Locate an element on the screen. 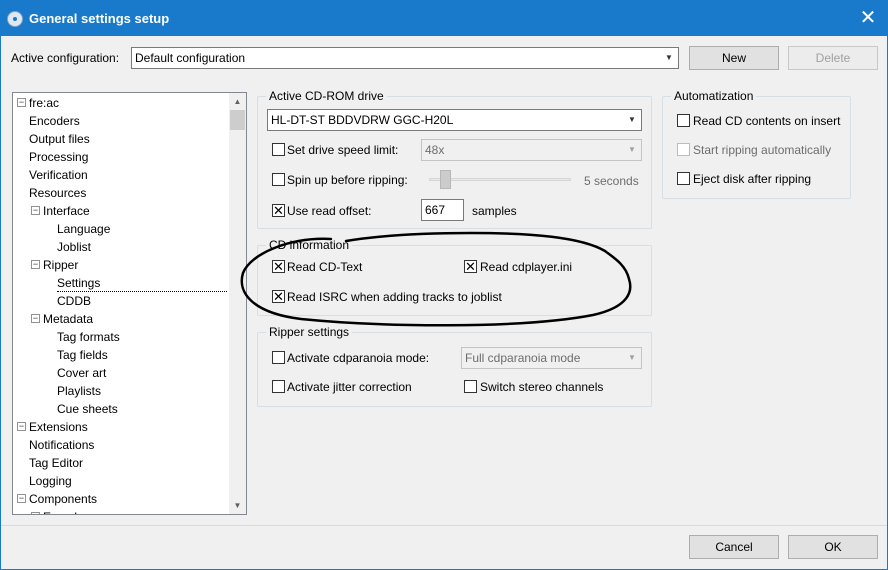 The width and height of the screenshot is (888, 570). read-cdplayer-label: Read cdplayer.ini is located at coordinates (526, 267).